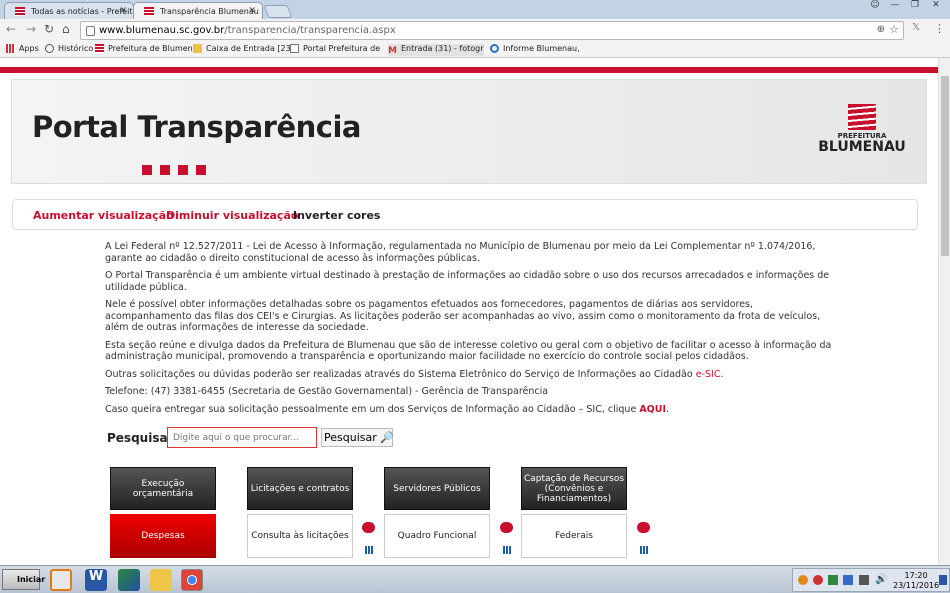 The height and width of the screenshot is (593, 950). What do you see at coordinates (61, 580) in the screenshot?
I see `media-player-icon` at bounding box center [61, 580].